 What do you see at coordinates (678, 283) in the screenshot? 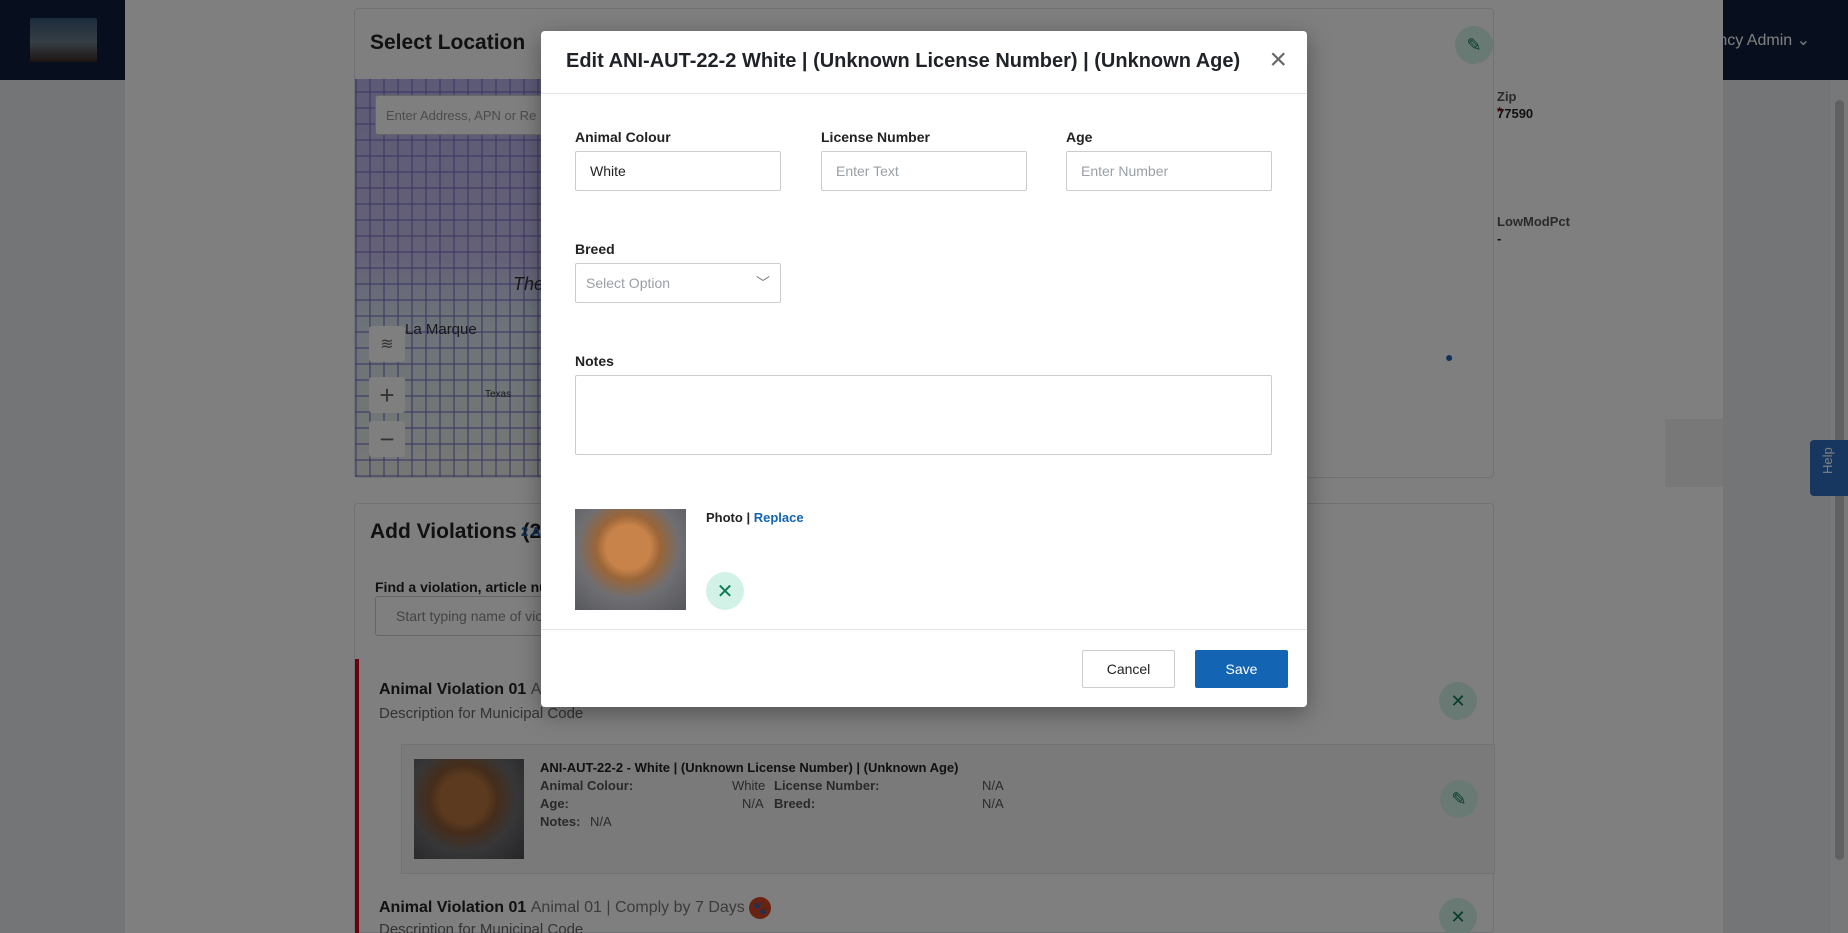
I see `breed-select: Select Option ﹀` at bounding box center [678, 283].